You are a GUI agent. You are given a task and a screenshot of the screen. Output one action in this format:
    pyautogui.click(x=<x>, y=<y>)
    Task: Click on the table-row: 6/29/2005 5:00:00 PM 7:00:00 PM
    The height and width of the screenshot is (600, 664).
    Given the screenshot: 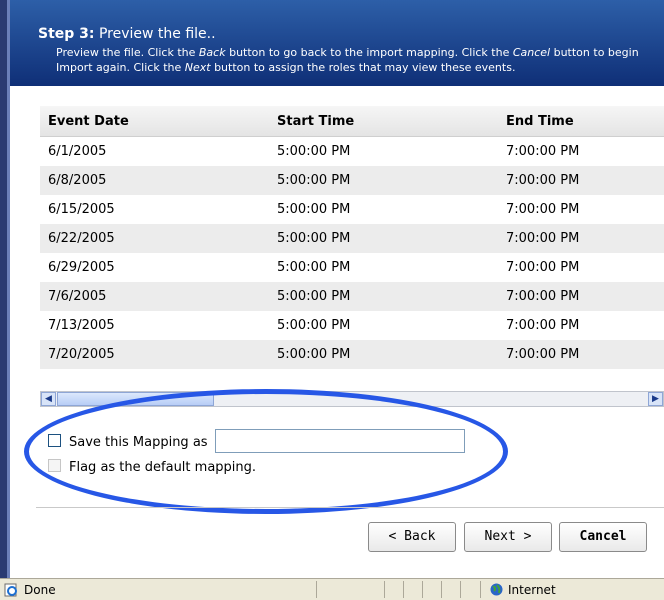 What is the action you would take?
    pyautogui.click(x=352, y=267)
    